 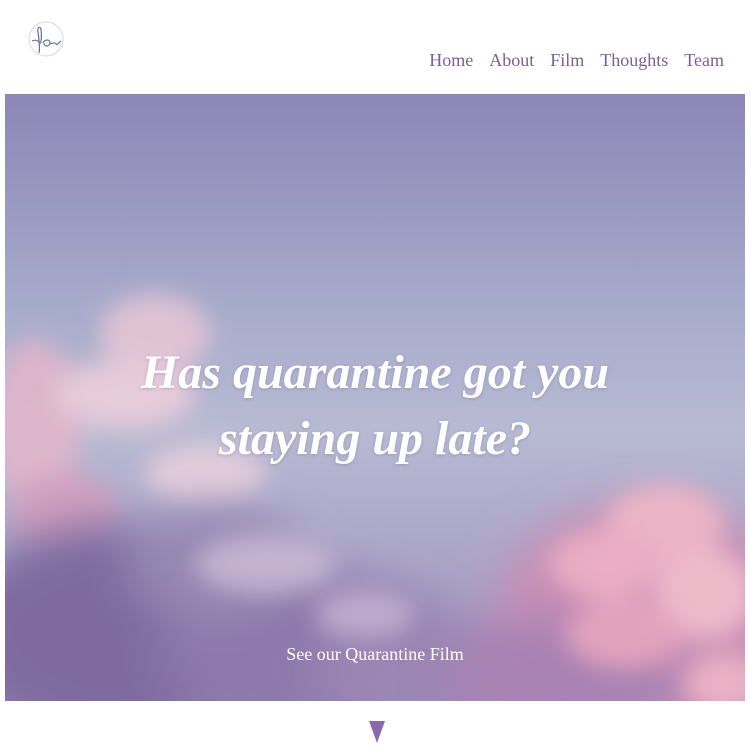 I want to click on hero-headline-line-1: Has quarantine got you, so click(x=375, y=373).